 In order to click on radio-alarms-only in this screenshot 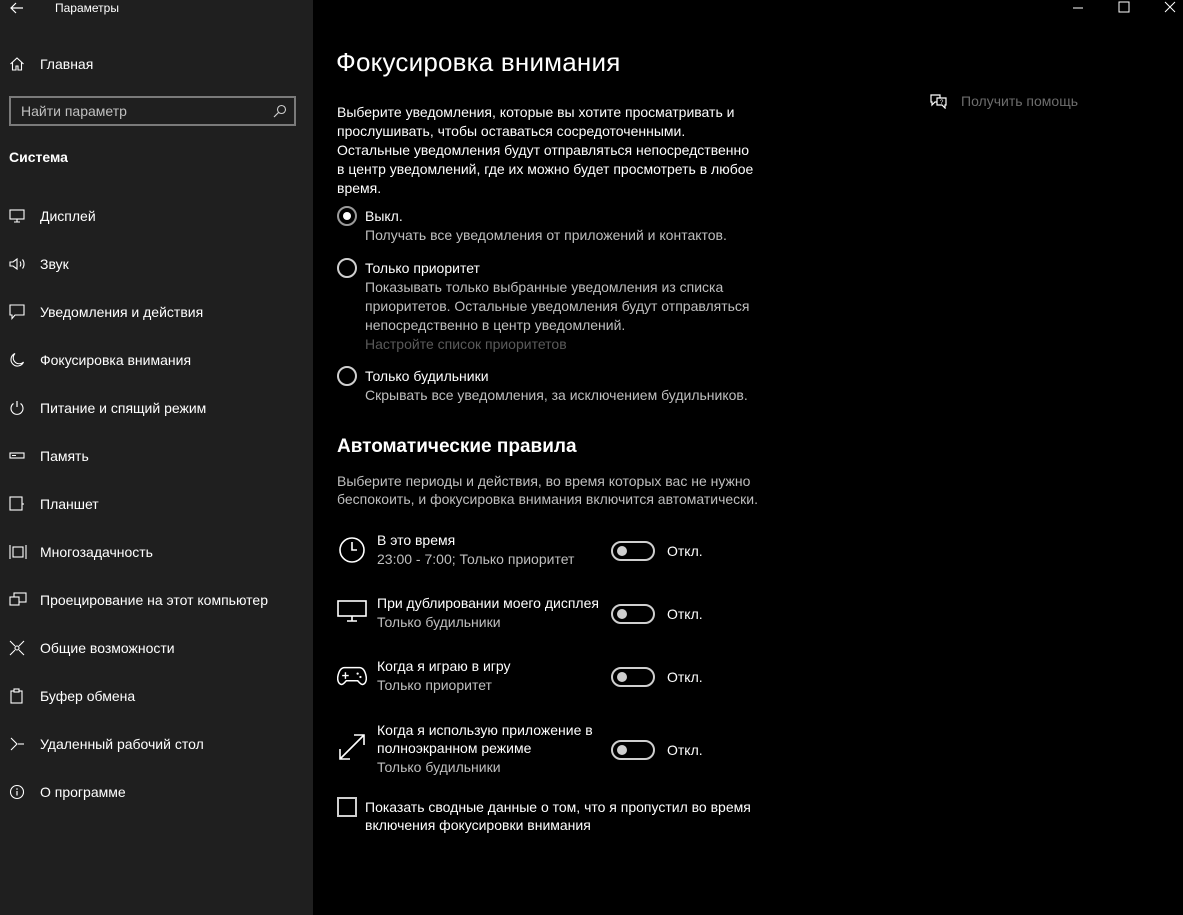, I will do `click(347, 376)`.